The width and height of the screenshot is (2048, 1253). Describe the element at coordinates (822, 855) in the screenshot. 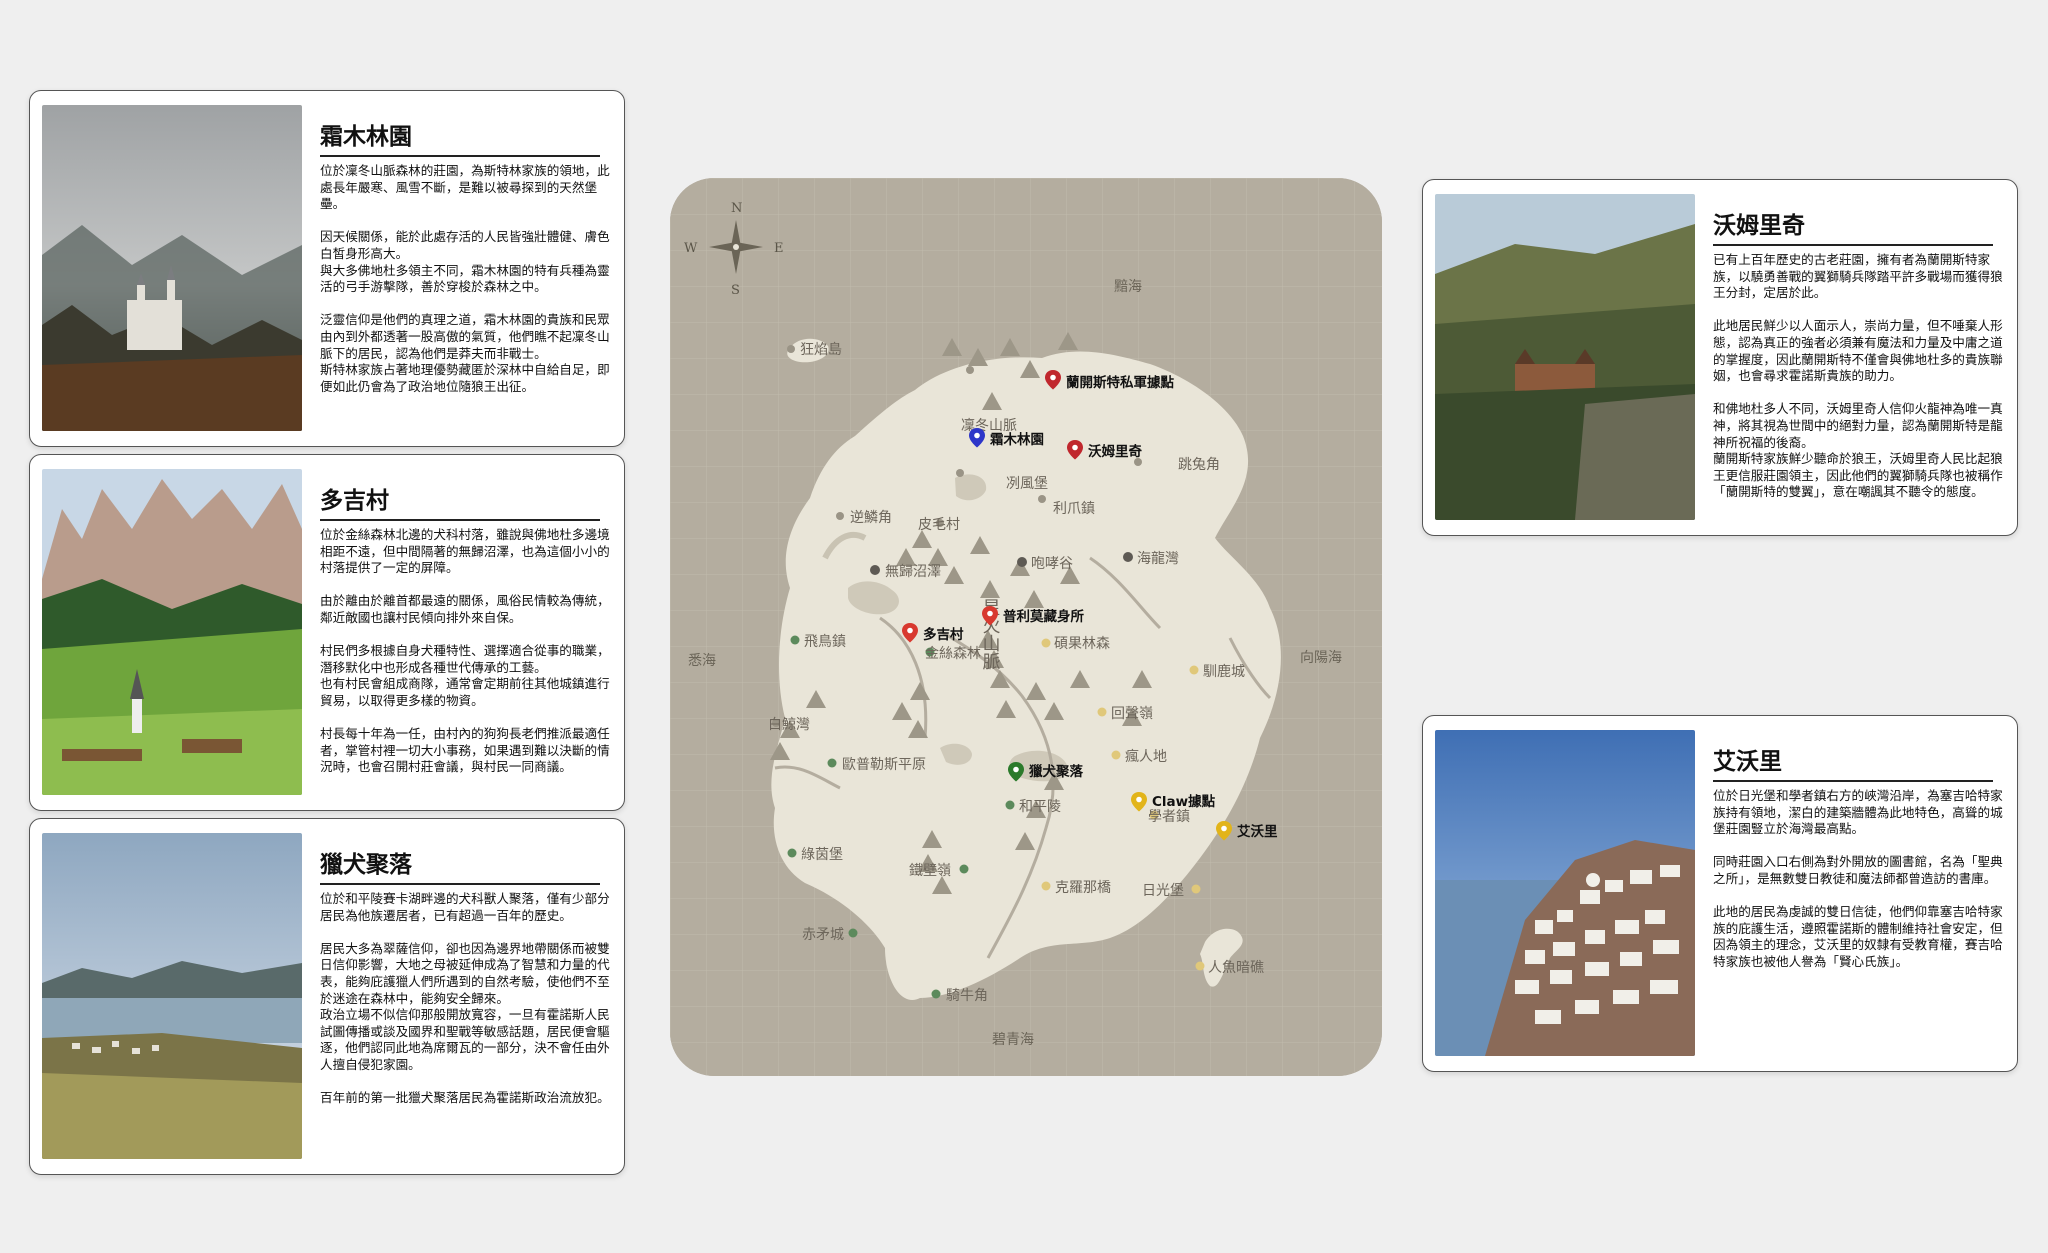

I see `label-lvyin-fort: 綠茵堡` at that location.